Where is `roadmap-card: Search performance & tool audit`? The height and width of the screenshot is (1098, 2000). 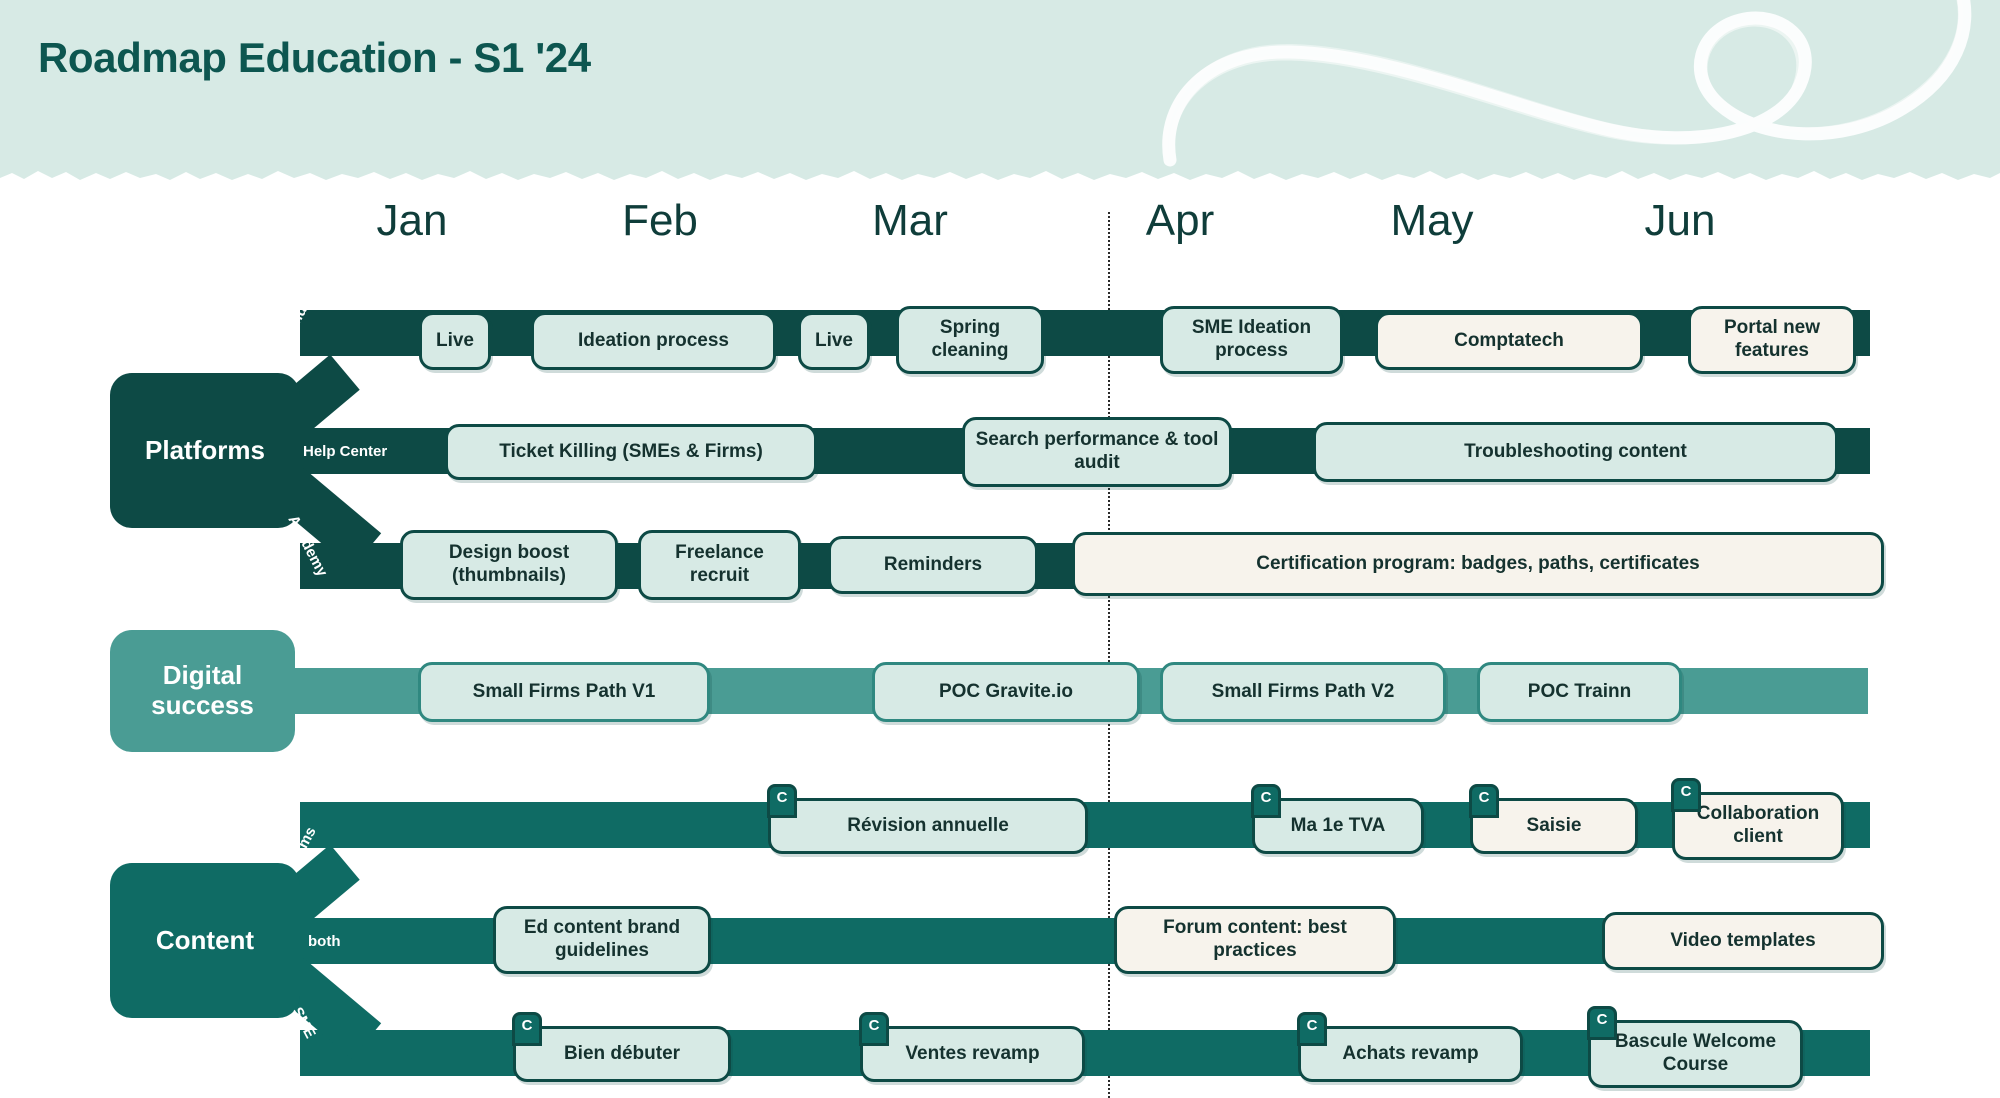 roadmap-card: Search performance & tool audit is located at coordinates (1097, 452).